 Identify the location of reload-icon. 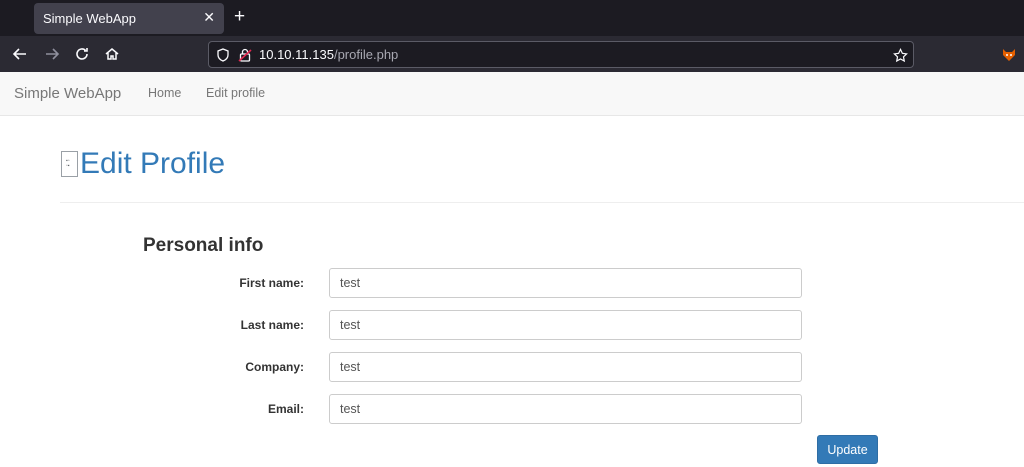
(82, 54).